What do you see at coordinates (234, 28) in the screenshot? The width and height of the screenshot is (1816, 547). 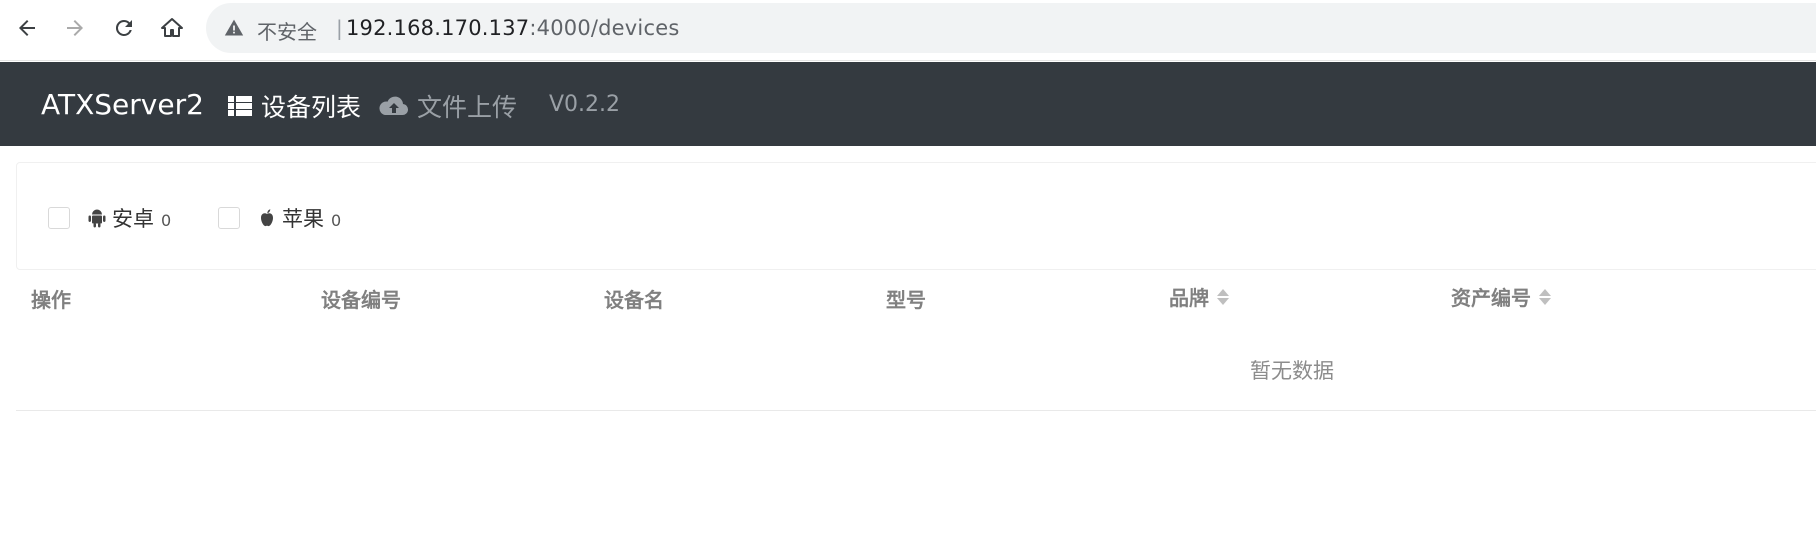 I see `warning-icon` at bounding box center [234, 28].